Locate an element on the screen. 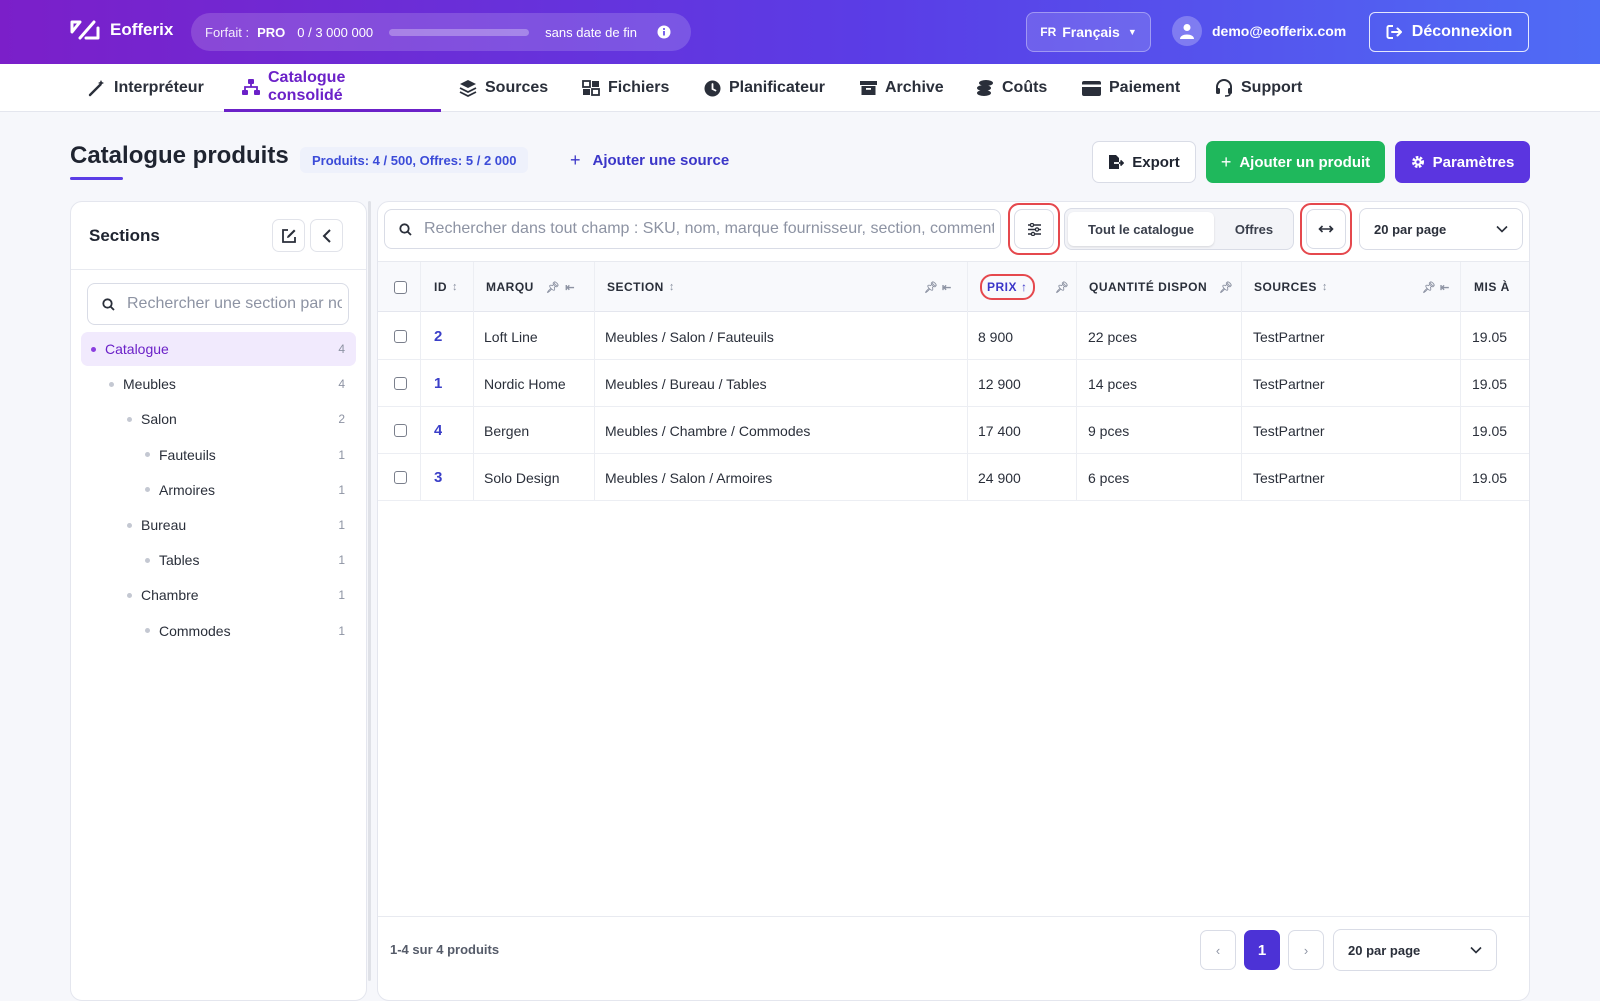  per-page-select-bottom: 20 par page is located at coordinates (1415, 950).